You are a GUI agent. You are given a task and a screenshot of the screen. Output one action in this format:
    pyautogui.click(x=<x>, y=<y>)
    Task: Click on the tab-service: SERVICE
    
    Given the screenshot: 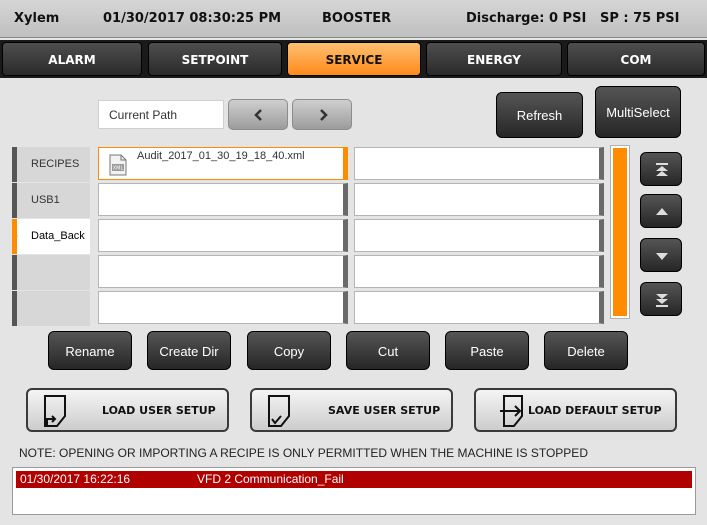 What is the action you would take?
    pyautogui.click(x=354, y=59)
    